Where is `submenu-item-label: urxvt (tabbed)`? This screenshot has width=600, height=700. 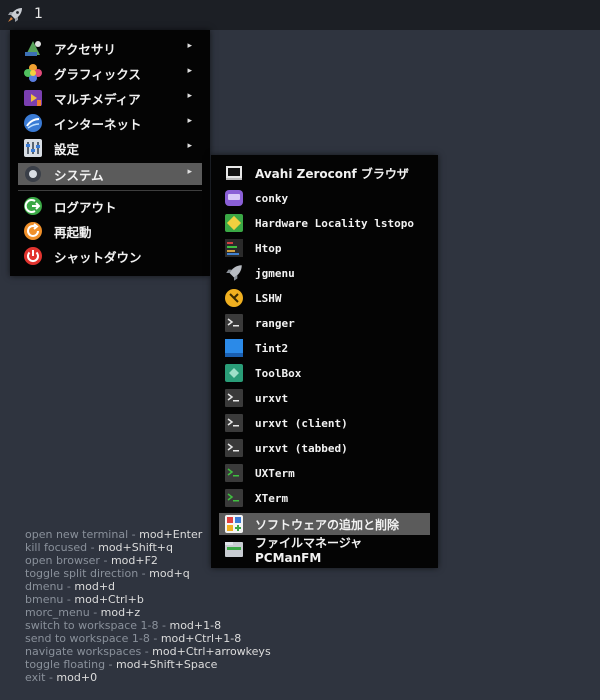
submenu-item-label: urxvt (tabbed) is located at coordinates (301, 448).